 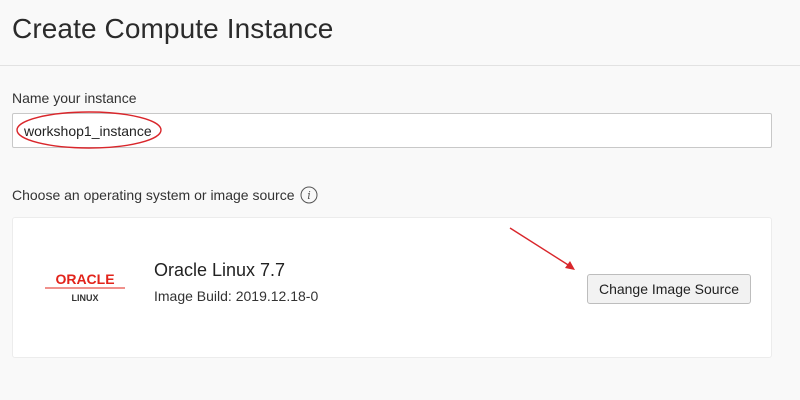 What do you see at coordinates (220, 270) in the screenshot?
I see `image-name: Oracle Linux 7.7` at bounding box center [220, 270].